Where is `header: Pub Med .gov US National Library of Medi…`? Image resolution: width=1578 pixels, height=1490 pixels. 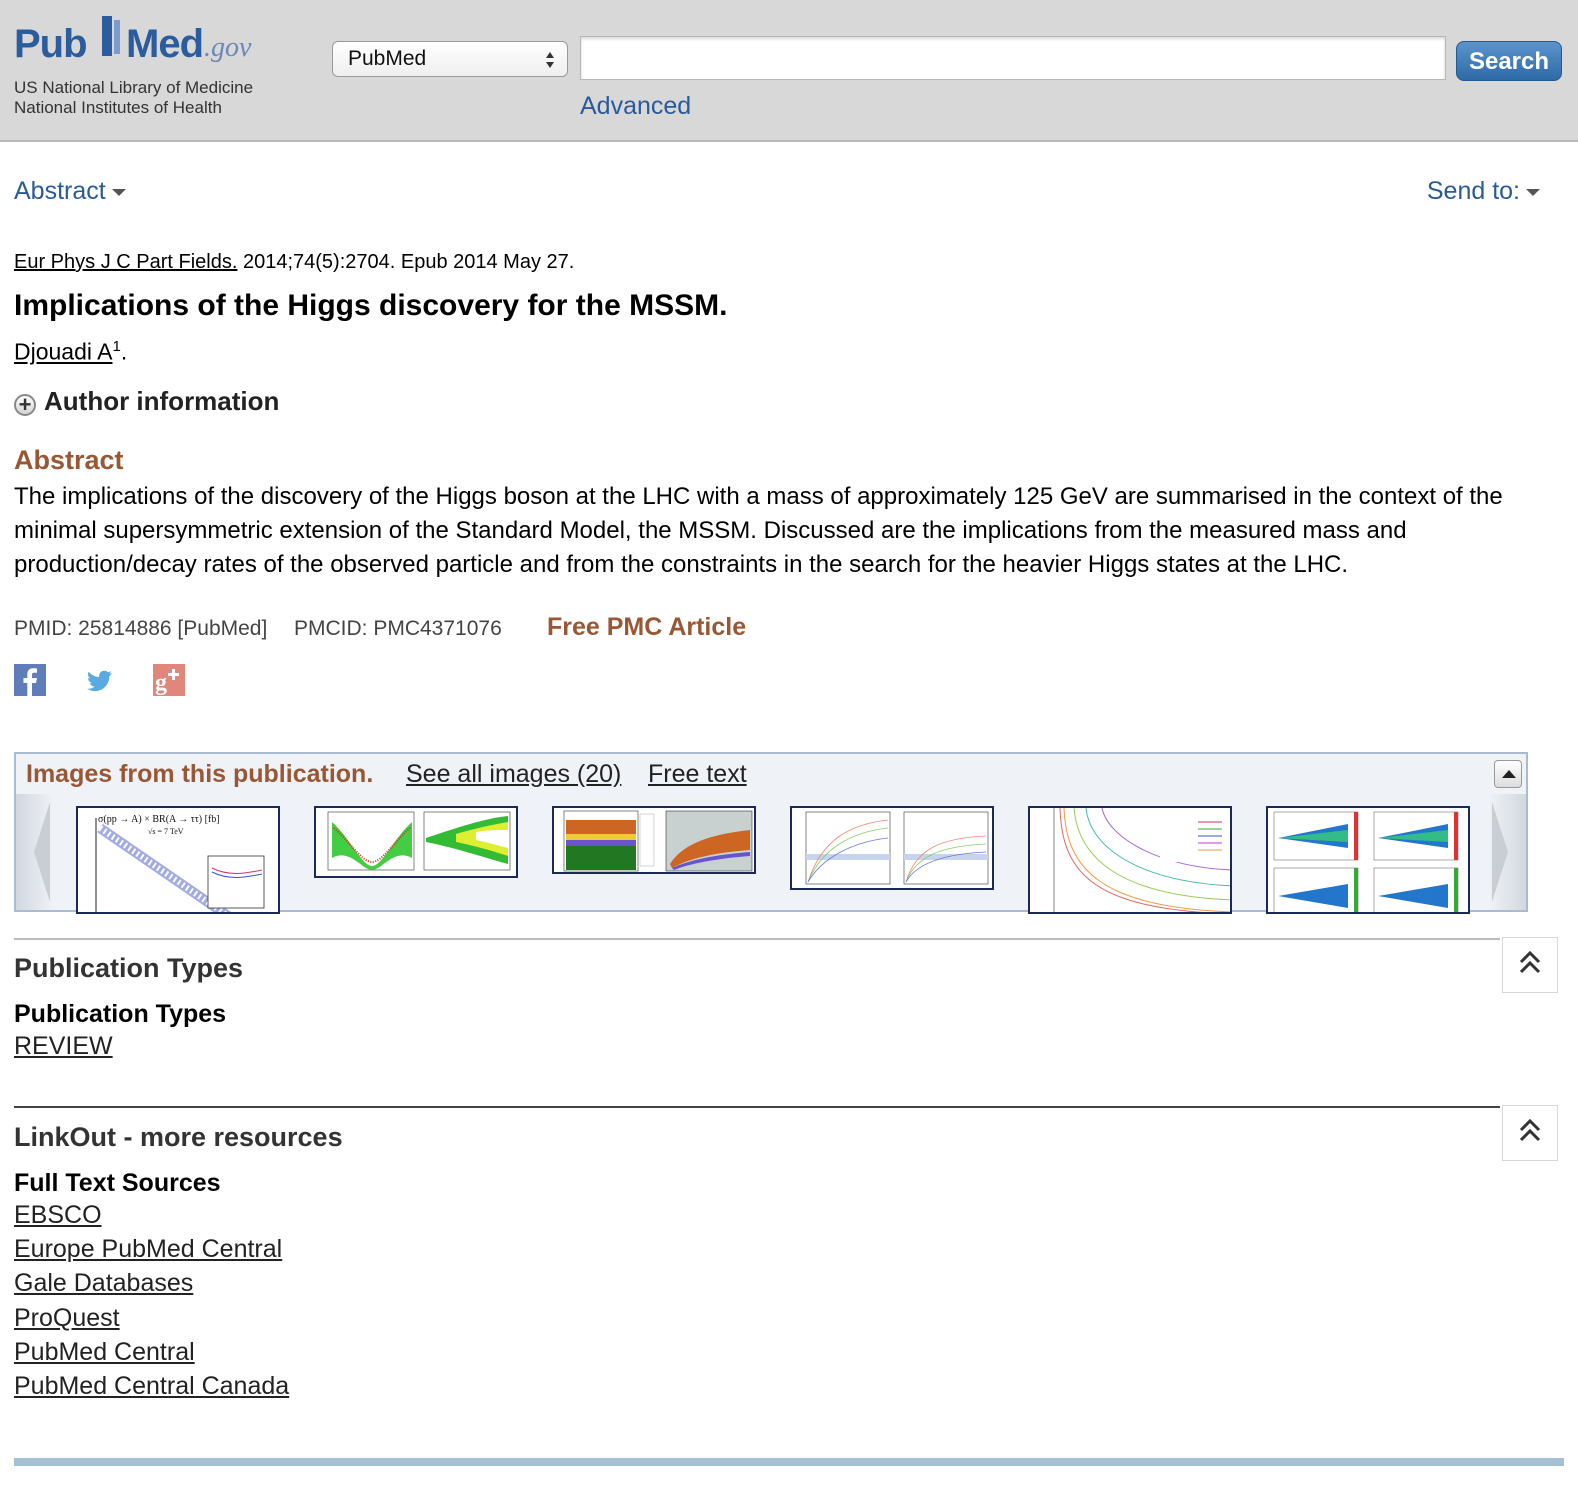 header: Pub Med .gov US National Library of Medi… is located at coordinates (789, 71).